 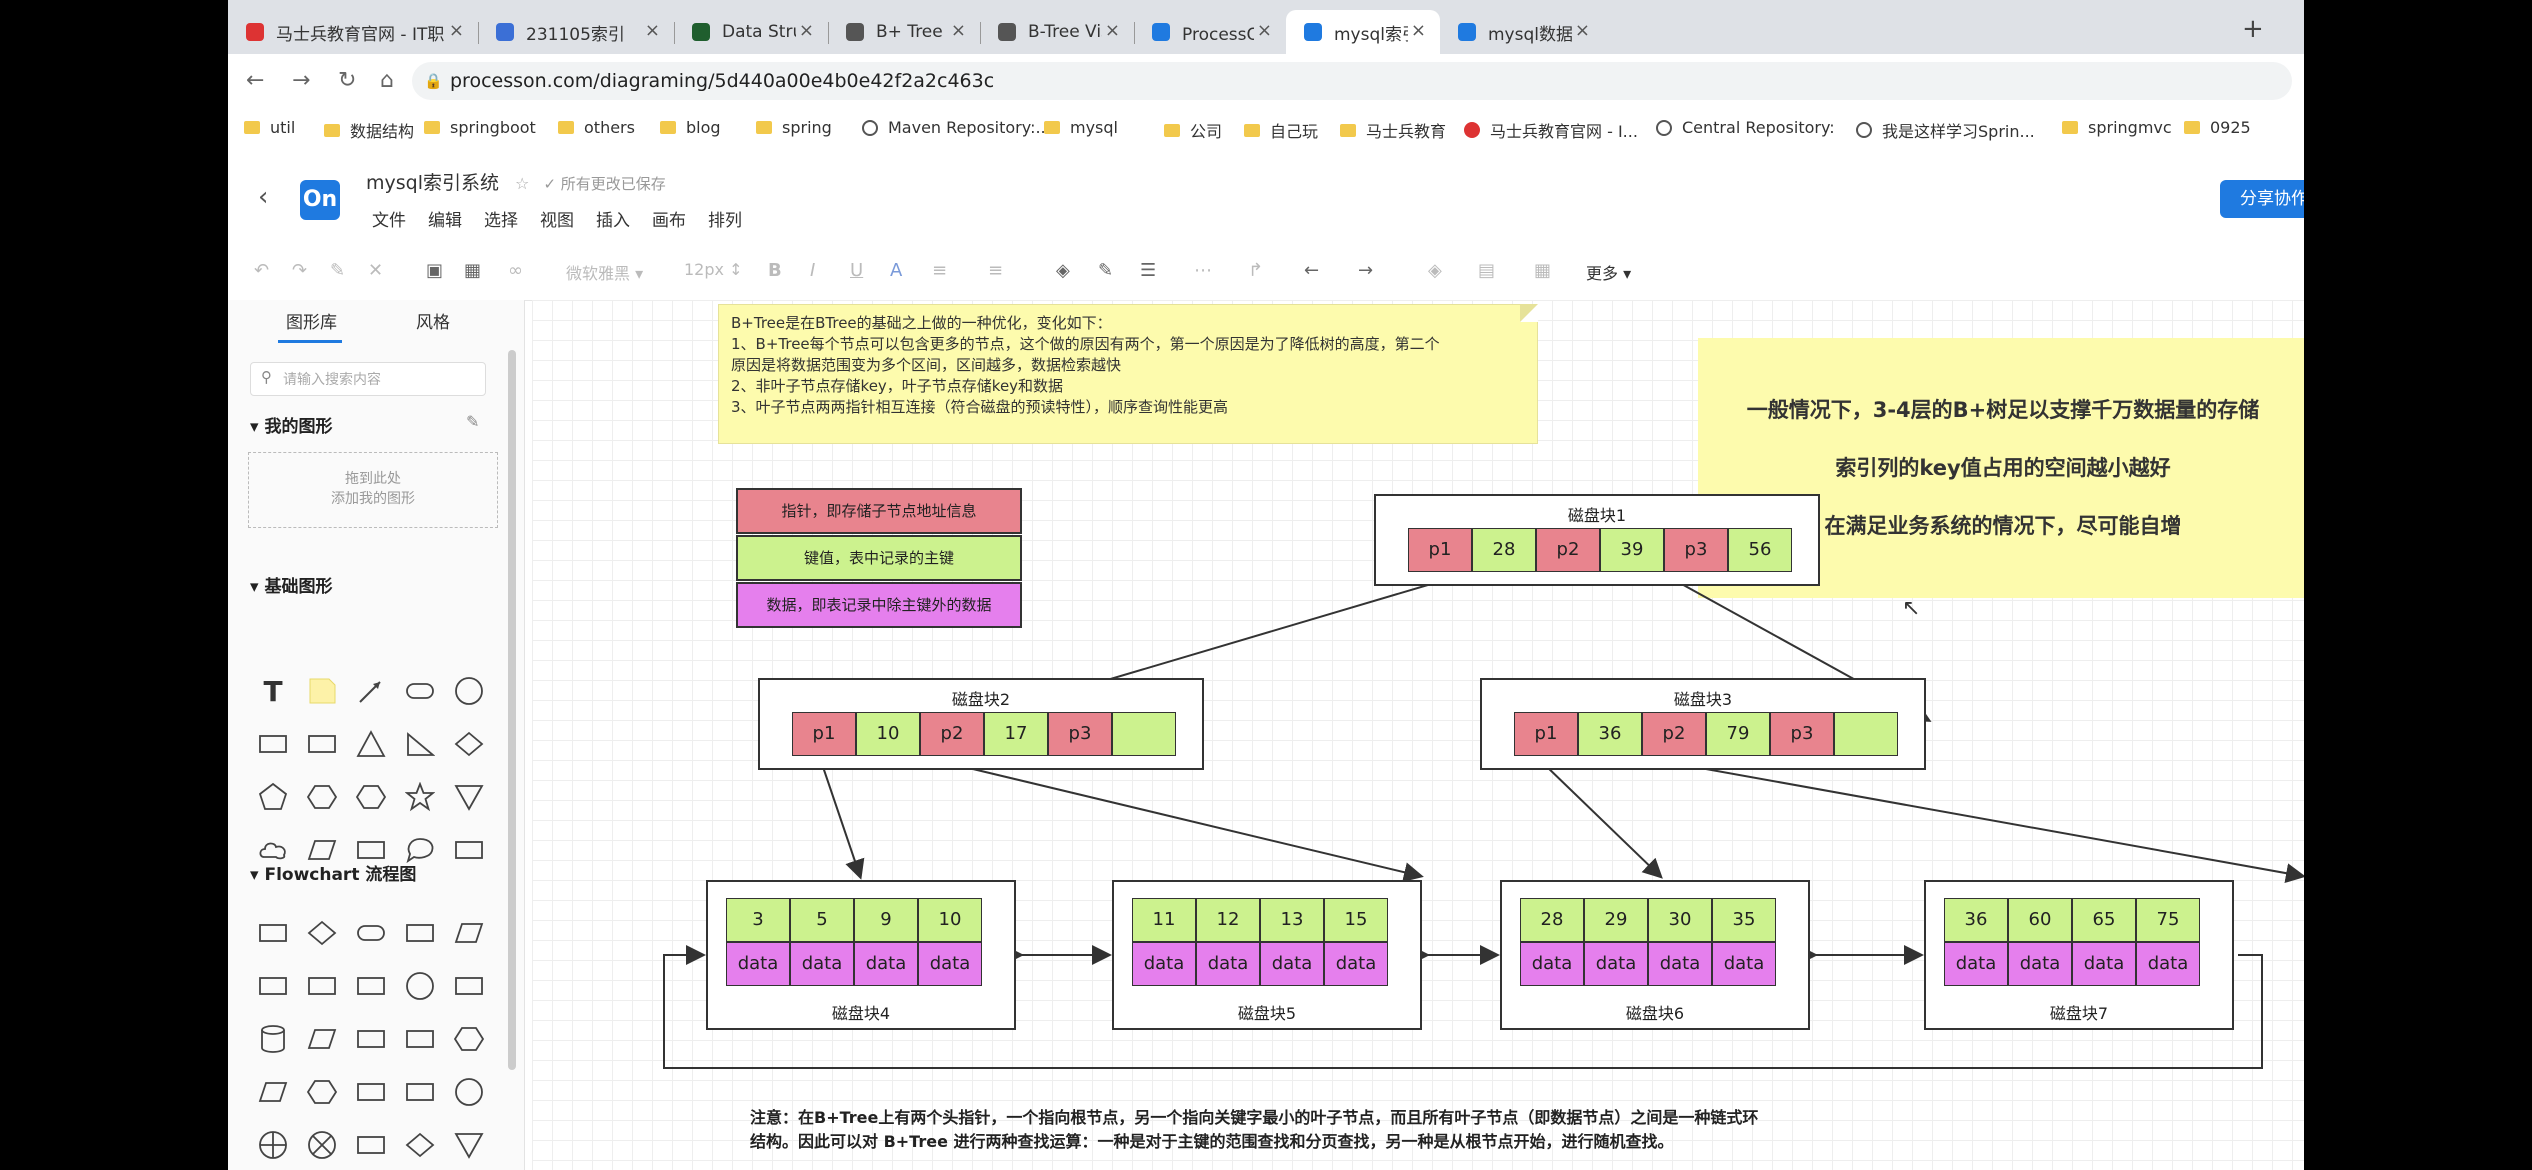 What do you see at coordinates (794, 127) in the screenshot?
I see `bookmark-6: spring` at bounding box center [794, 127].